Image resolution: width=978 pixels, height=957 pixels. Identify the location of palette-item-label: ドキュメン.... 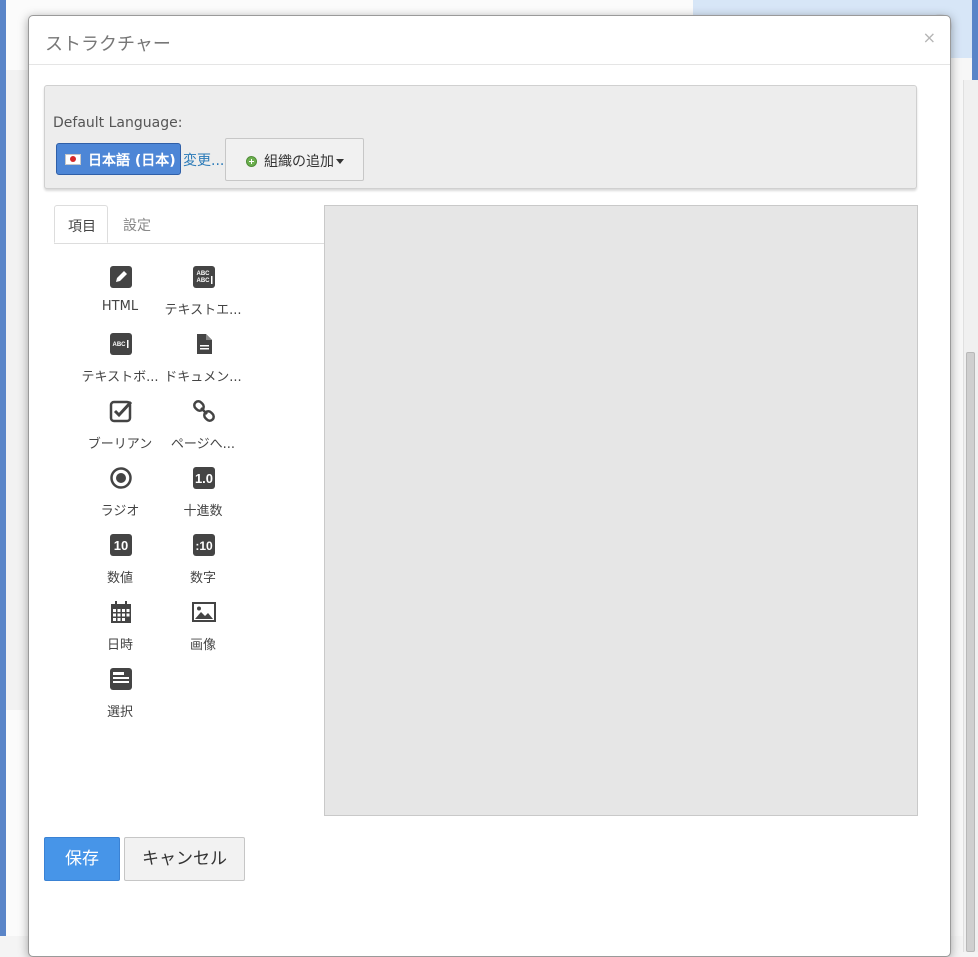
(203, 377).